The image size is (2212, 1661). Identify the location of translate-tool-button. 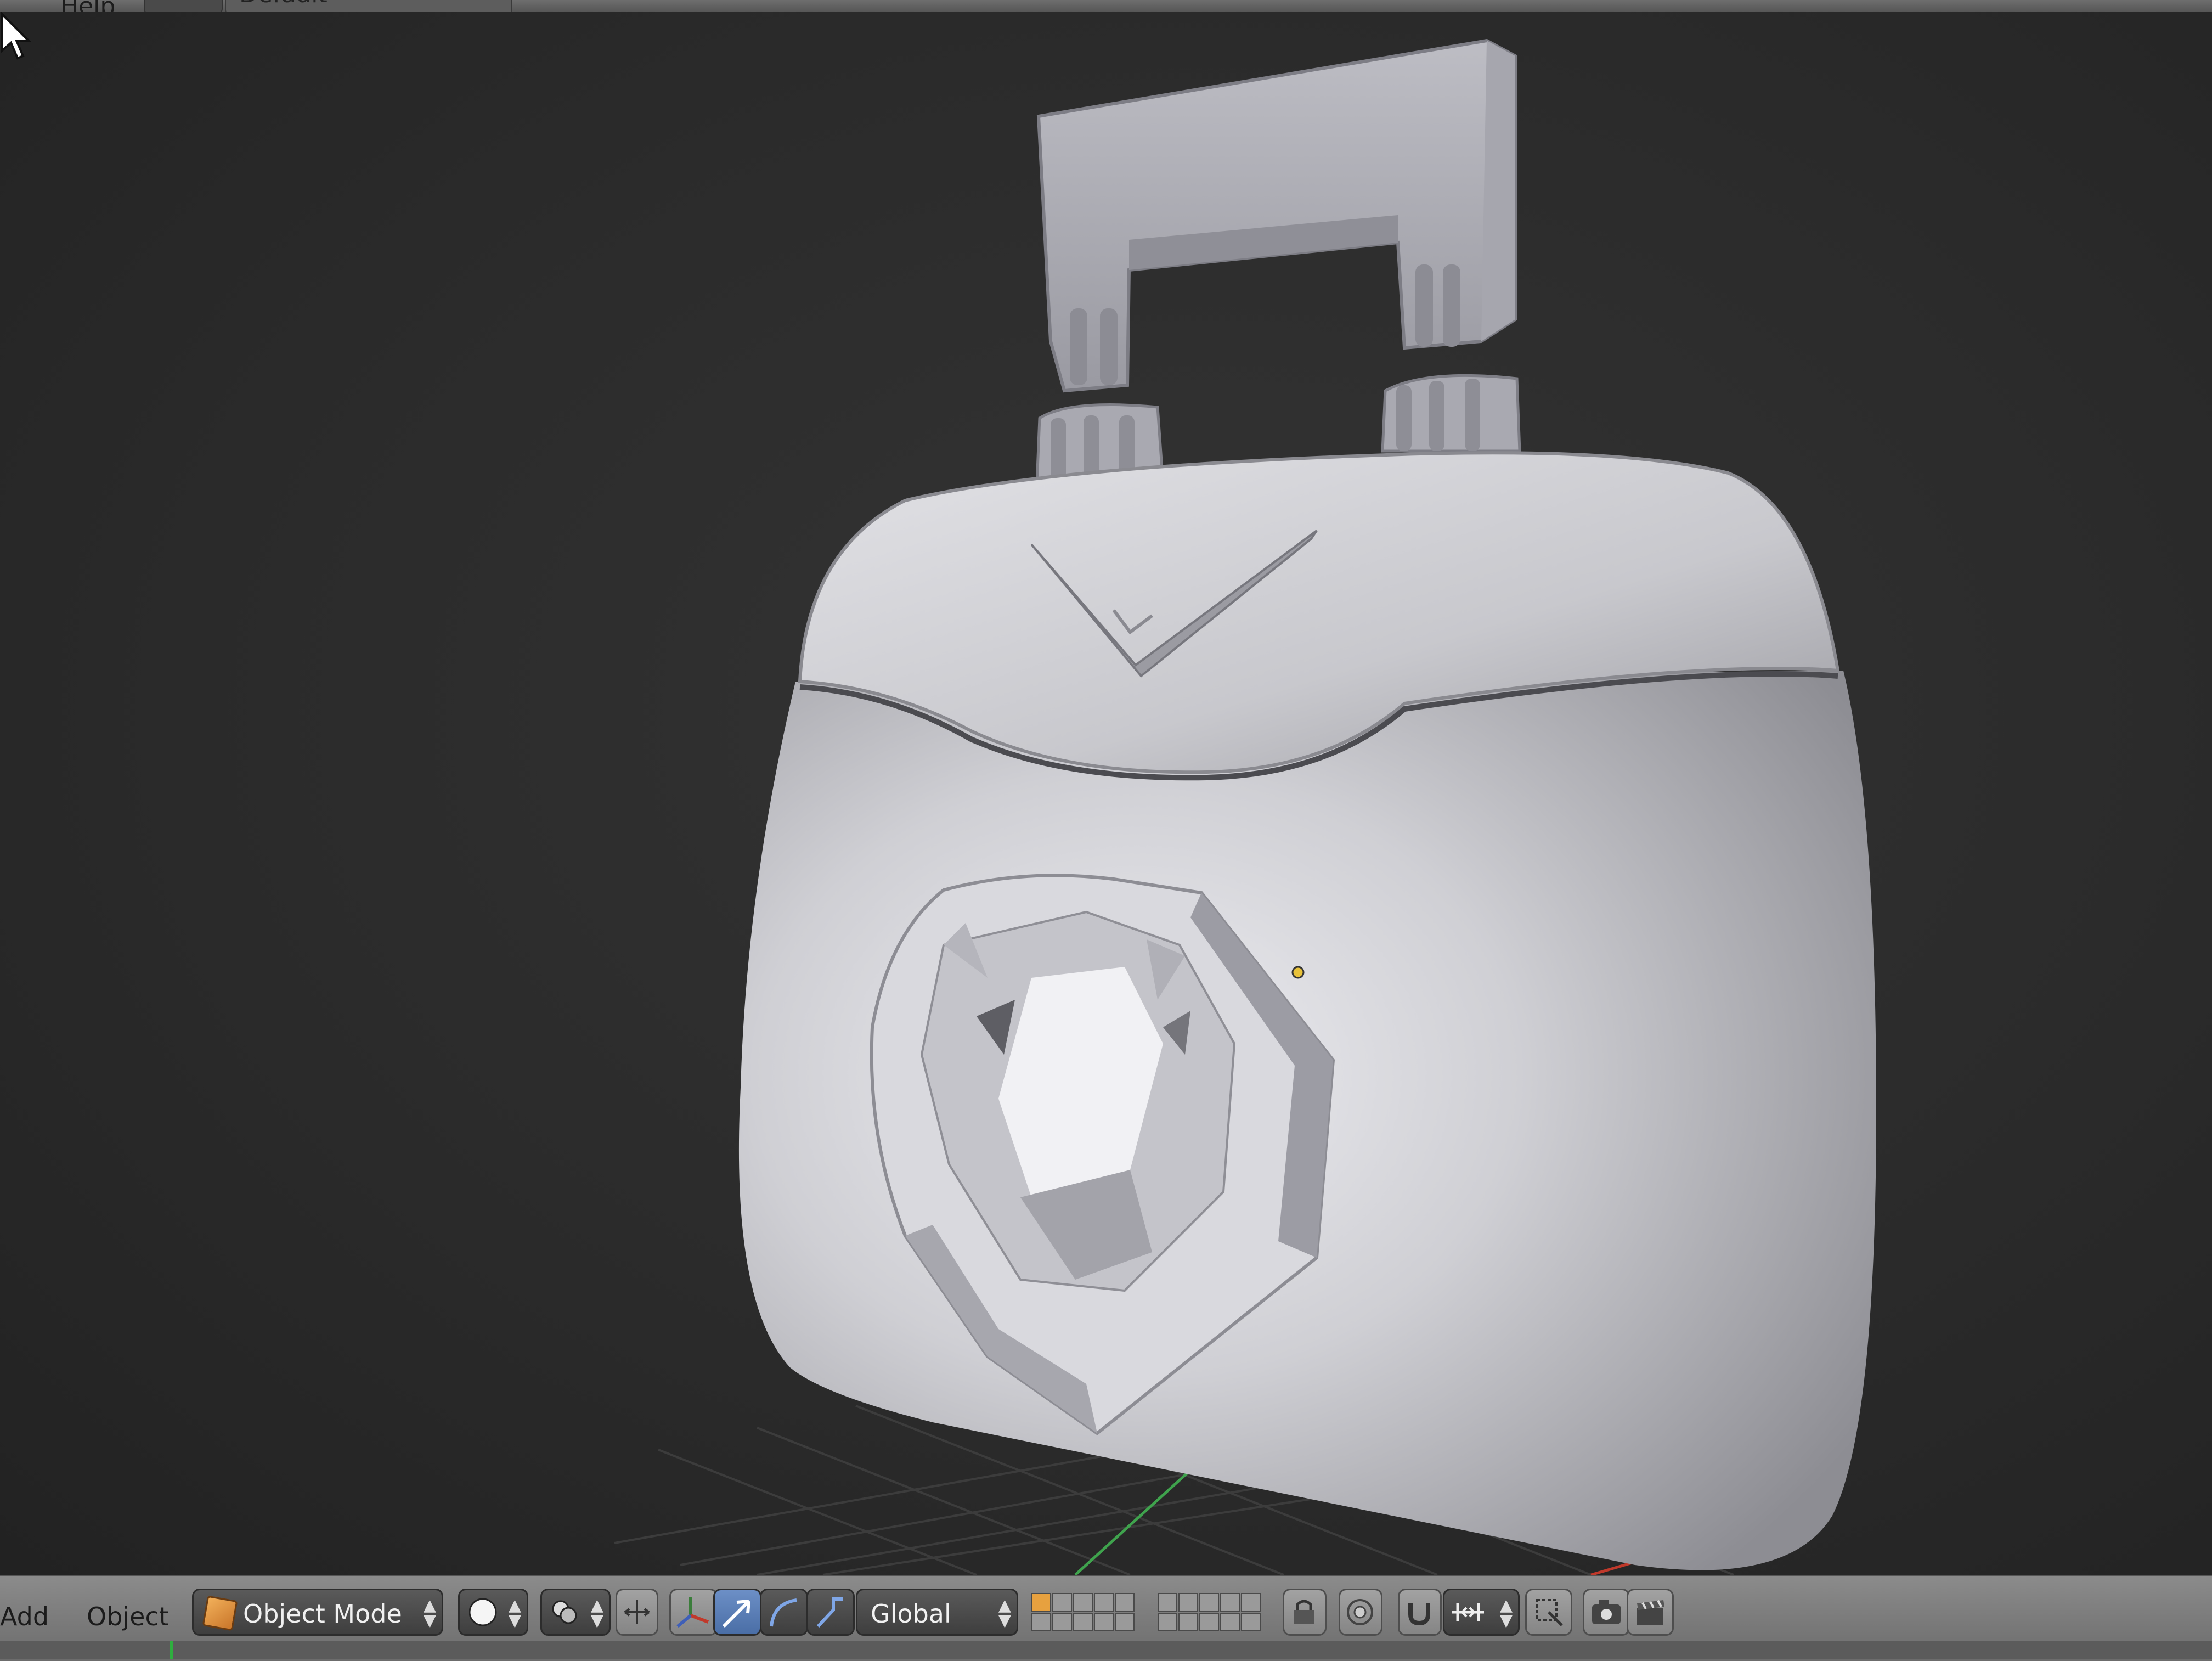
(737, 1613).